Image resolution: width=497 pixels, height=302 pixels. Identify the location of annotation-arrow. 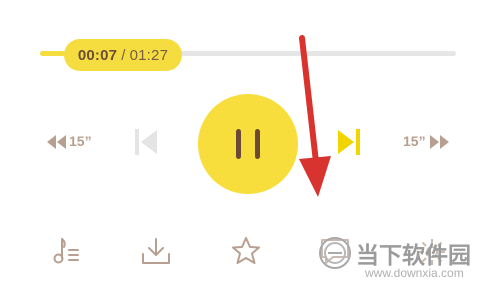
(315, 116).